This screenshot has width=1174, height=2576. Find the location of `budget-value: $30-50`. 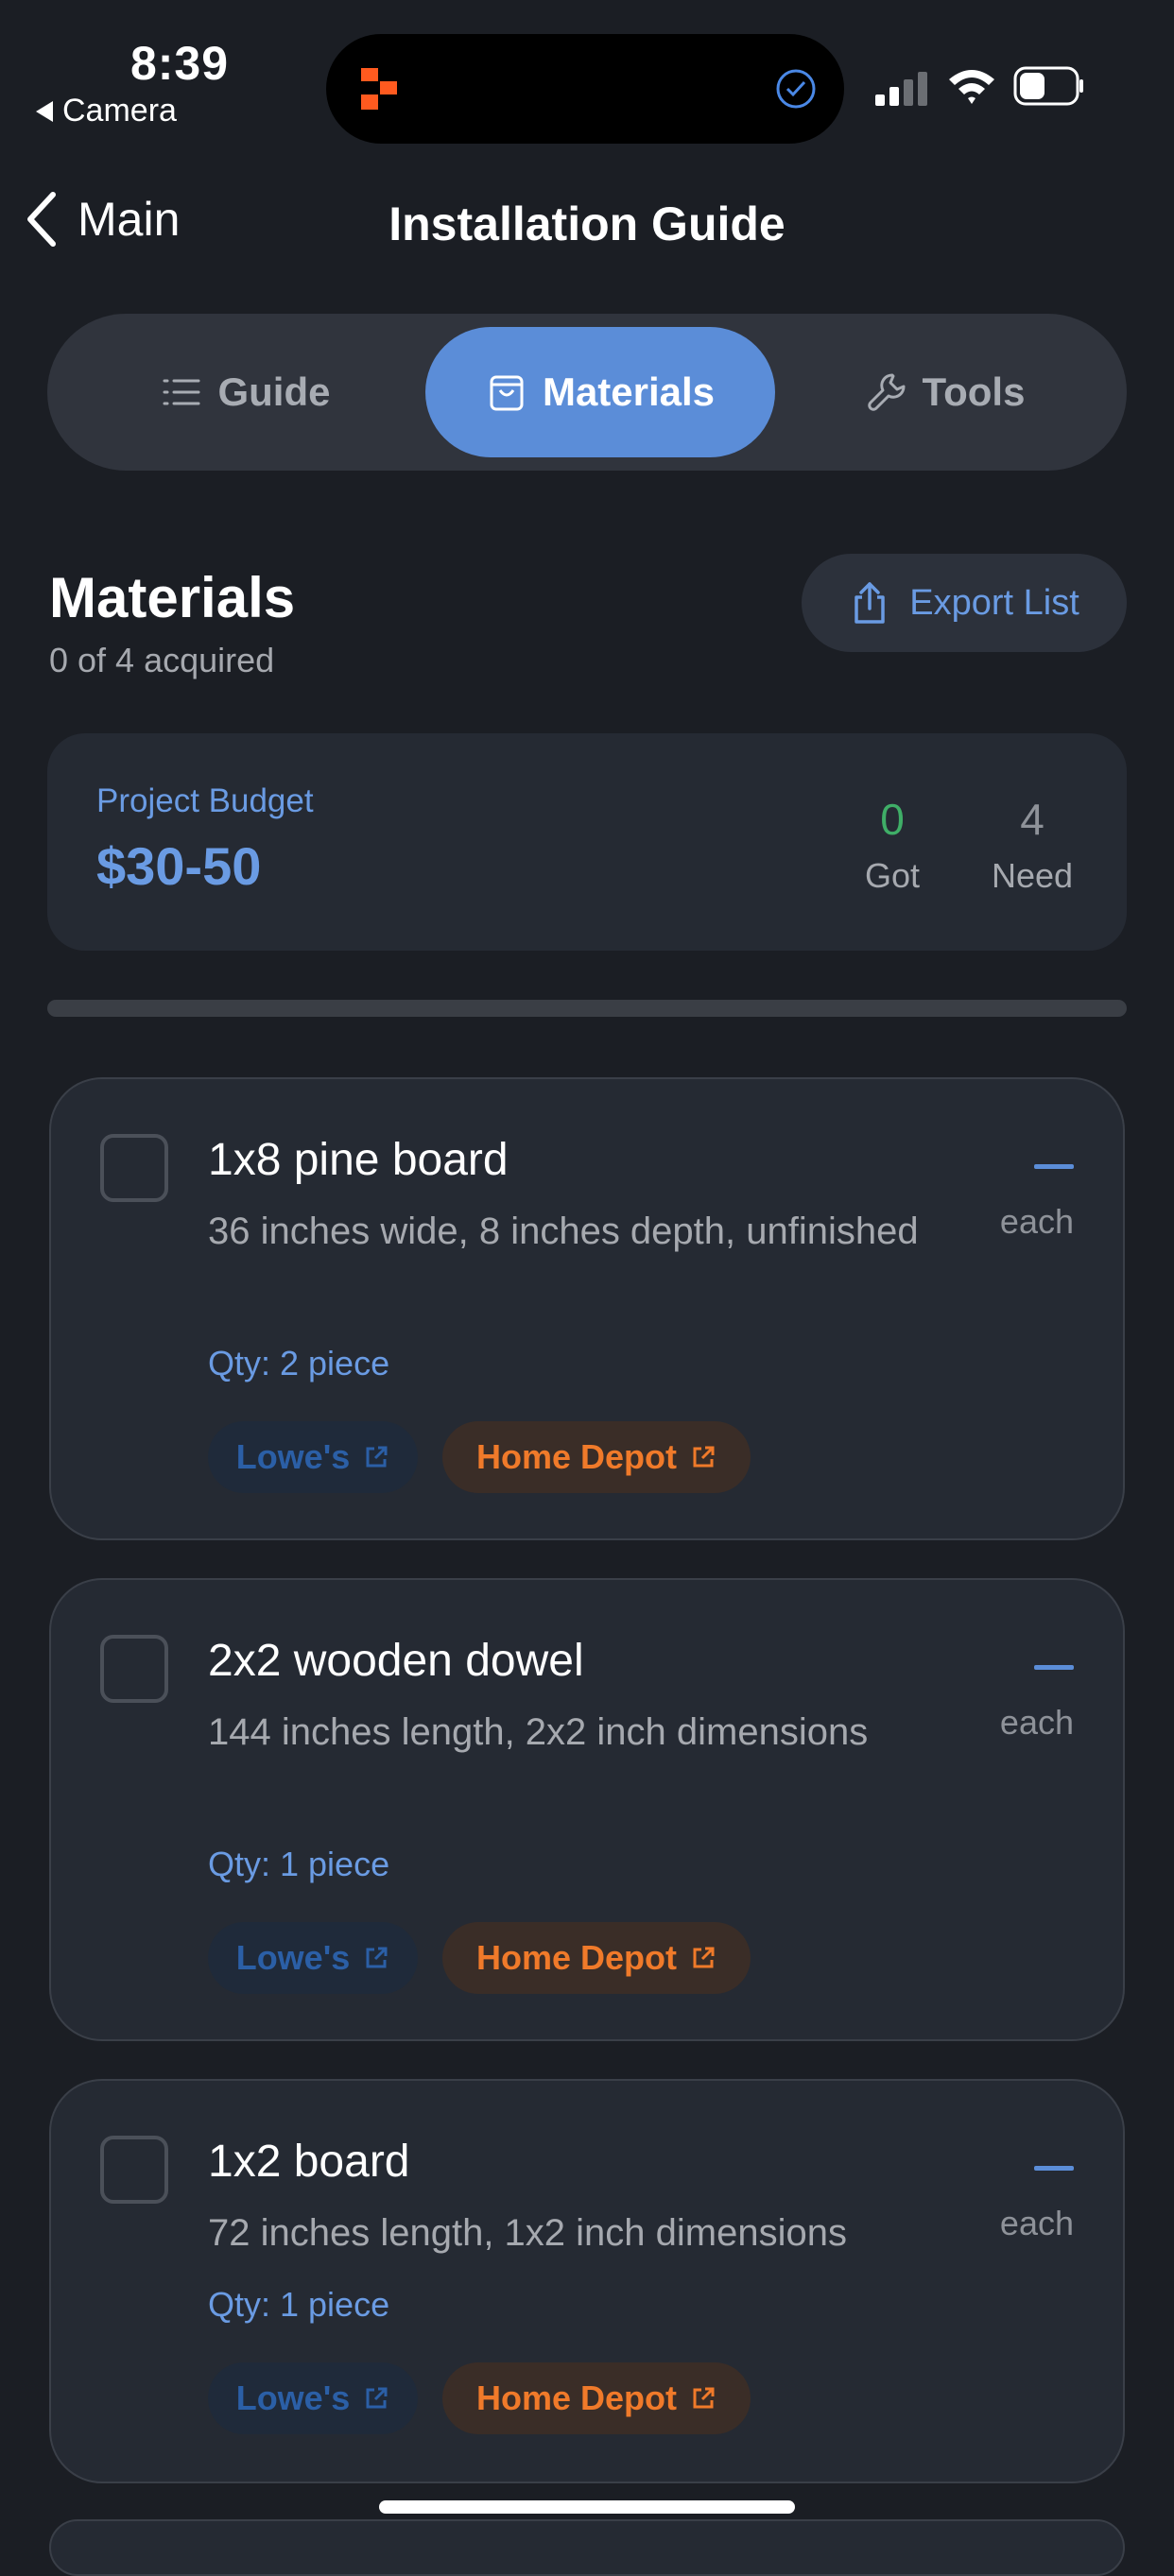

budget-value: $30-50 is located at coordinates (179, 866).